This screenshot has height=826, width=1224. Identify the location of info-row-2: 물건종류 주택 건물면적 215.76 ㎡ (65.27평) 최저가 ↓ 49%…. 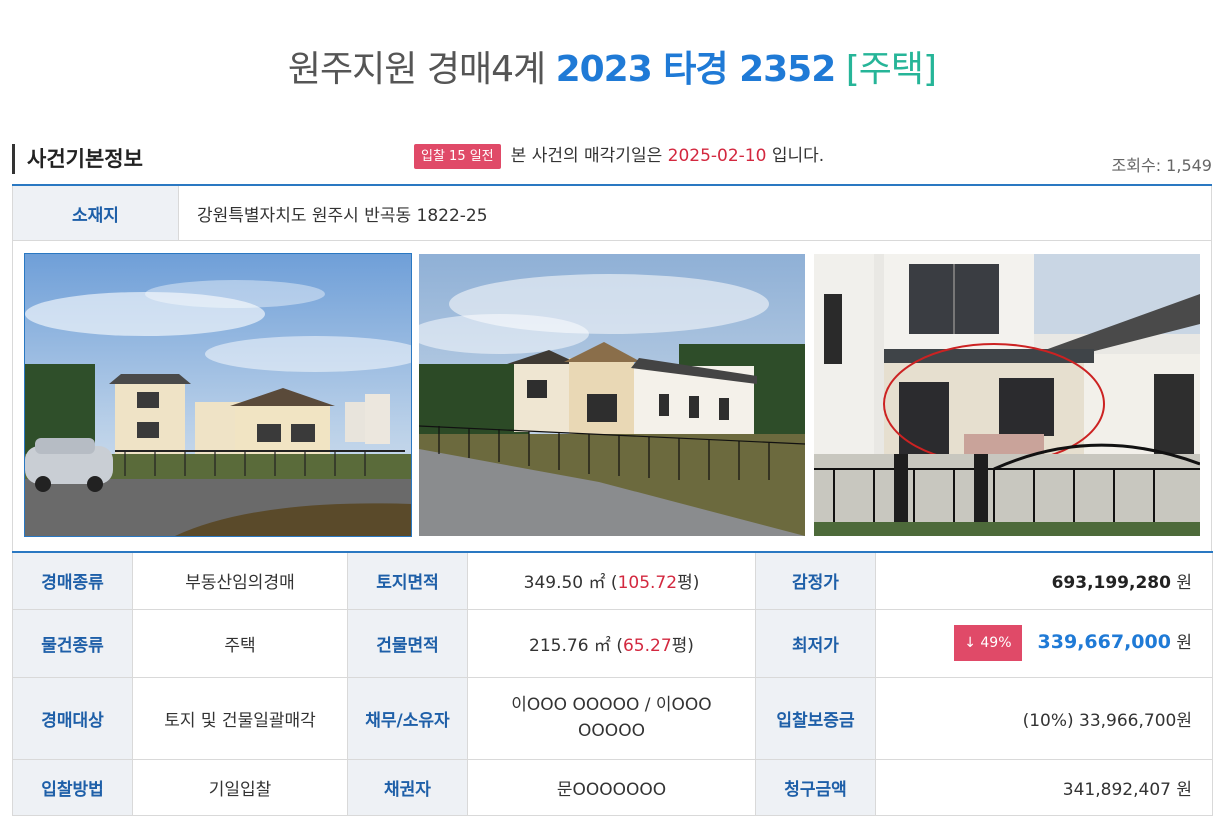
(612, 643).